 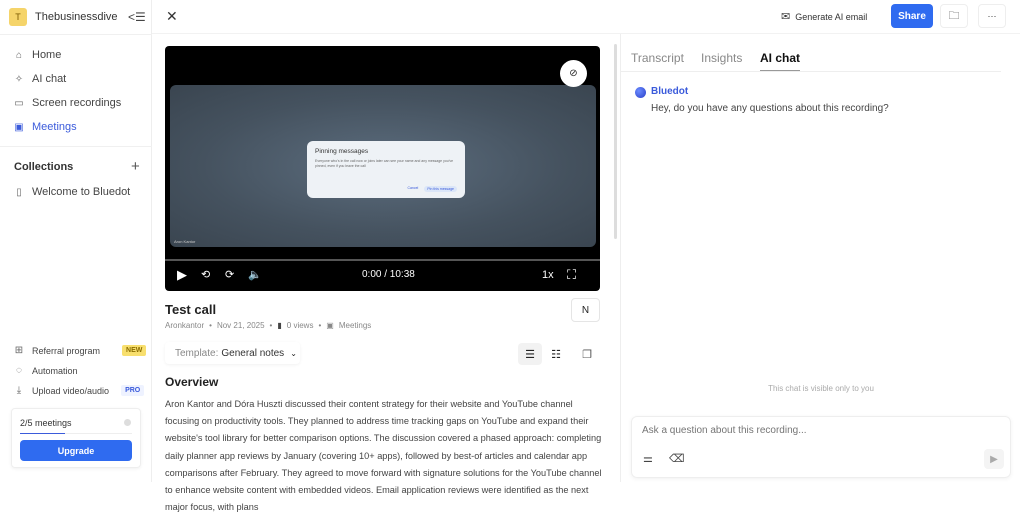 I want to click on template-selector: Template: General notes ⌄, so click(x=232, y=353).